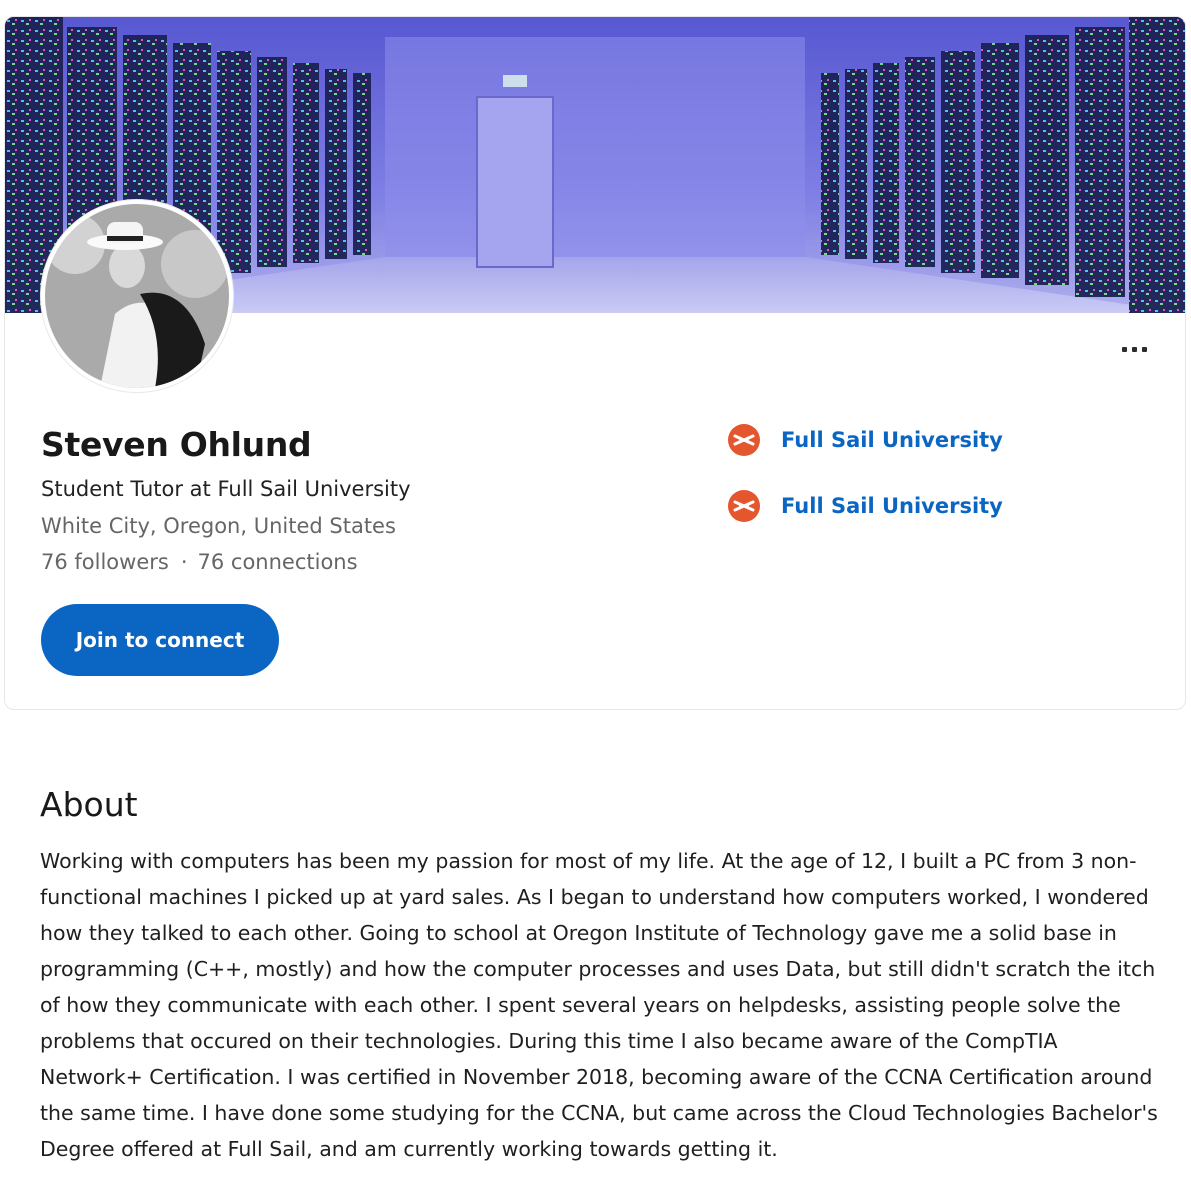  Describe the element at coordinates (105, 562) in the screenshot. I see `followers-count: 76 followers` at that location.